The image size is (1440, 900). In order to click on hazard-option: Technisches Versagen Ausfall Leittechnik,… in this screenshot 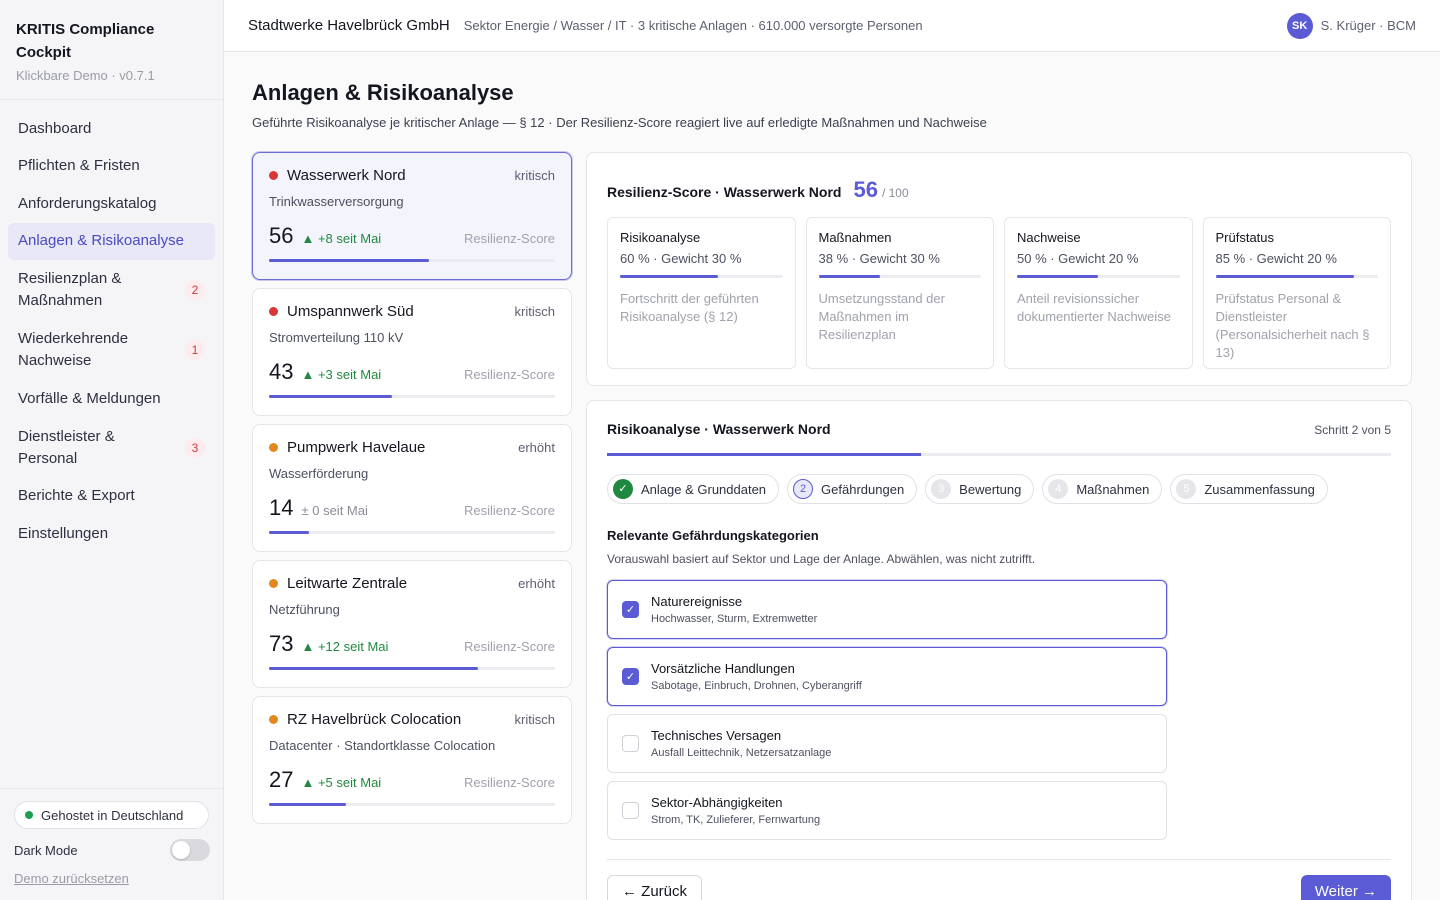, I will do `click(887, 743)`.